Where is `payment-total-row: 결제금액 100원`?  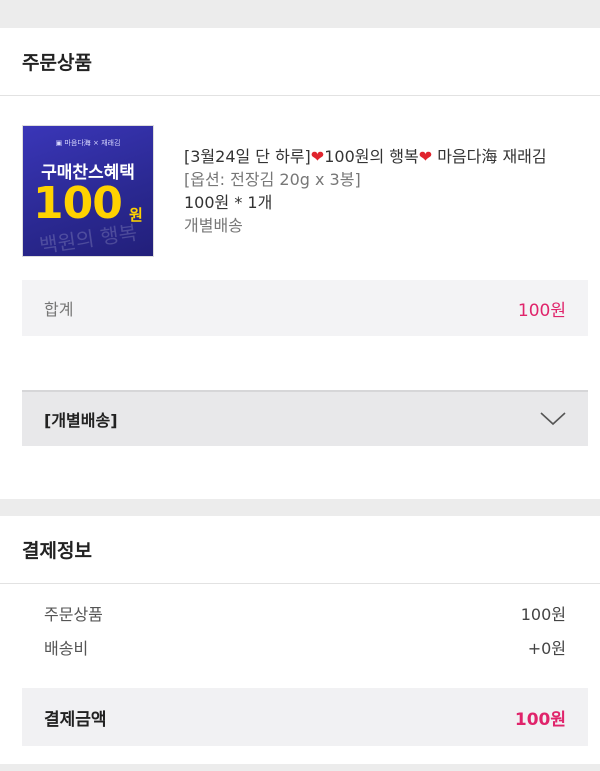
payment-total-row: 결제금액 100원 is located at coordinates (305, 717).